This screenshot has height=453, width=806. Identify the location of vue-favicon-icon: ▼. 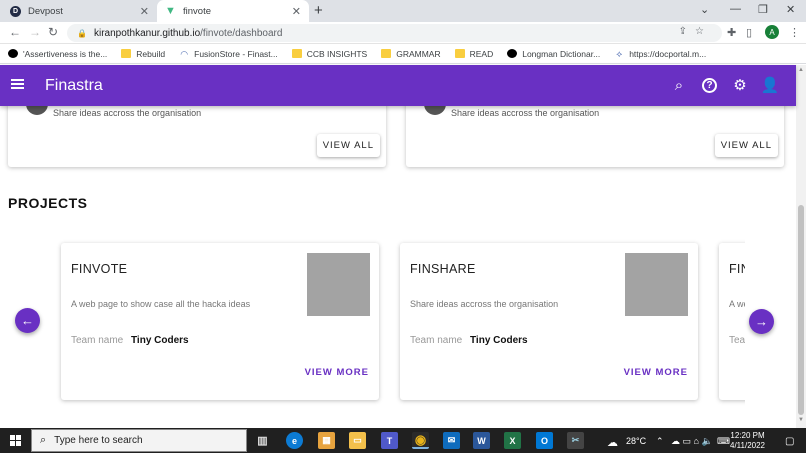
(170, 11).